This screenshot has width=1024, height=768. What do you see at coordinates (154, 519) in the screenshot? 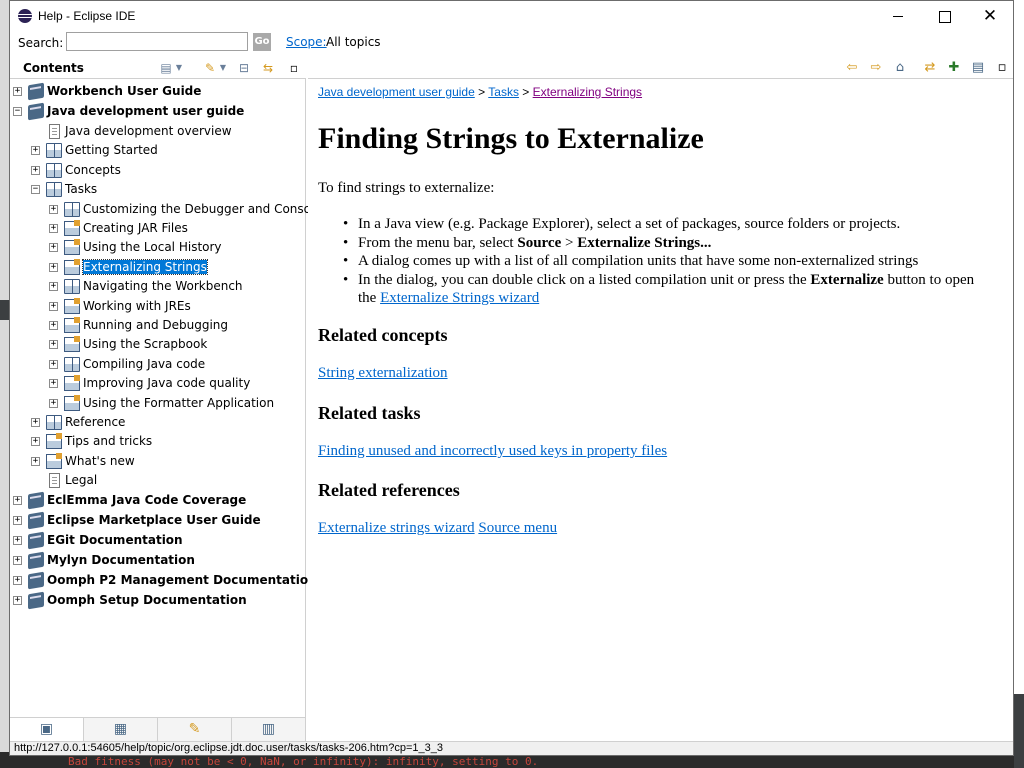
I see `tree-item-label: Eclipse Marketplace User Guide` at bounding box center [154, 519].